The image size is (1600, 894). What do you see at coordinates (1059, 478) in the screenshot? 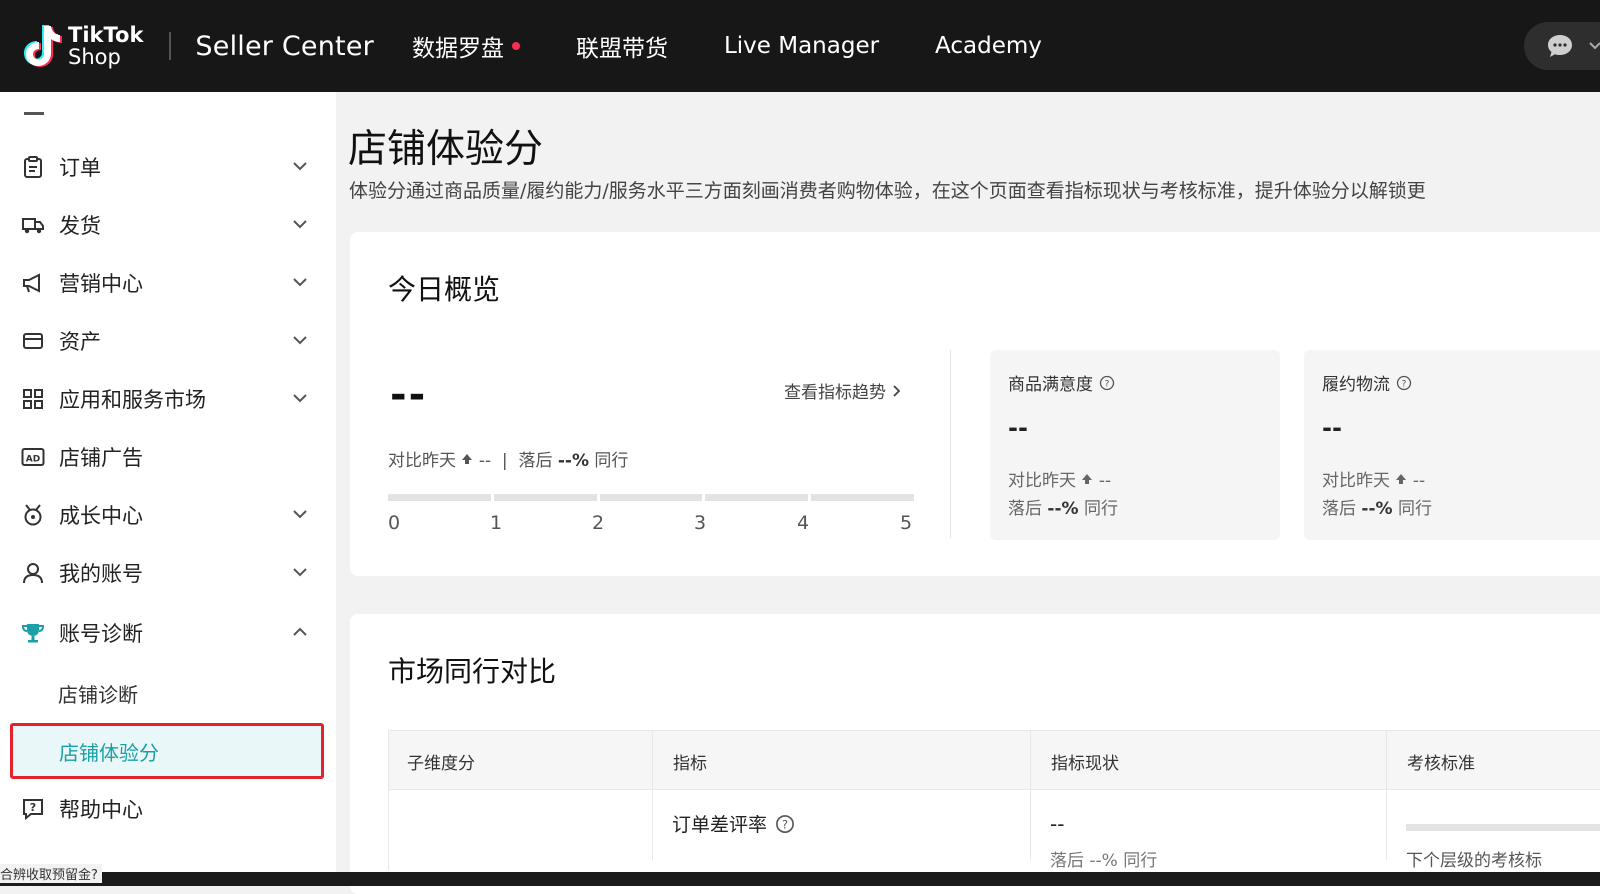
I see `metric-compare: 对比昨天 --` at bounding box center [1059, 478].